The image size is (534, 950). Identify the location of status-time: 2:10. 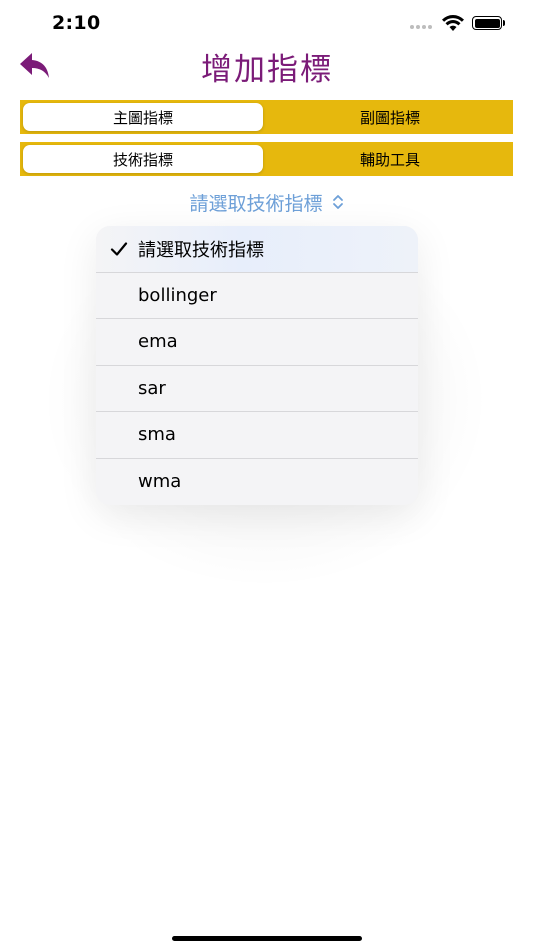
(76, 23).